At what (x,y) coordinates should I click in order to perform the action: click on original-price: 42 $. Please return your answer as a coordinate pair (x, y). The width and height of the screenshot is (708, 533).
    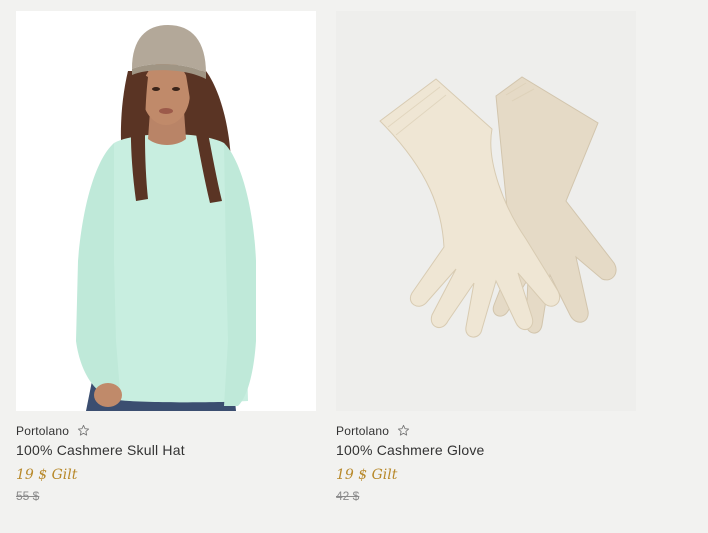
    Looking at the image, I should click on (348, 496).